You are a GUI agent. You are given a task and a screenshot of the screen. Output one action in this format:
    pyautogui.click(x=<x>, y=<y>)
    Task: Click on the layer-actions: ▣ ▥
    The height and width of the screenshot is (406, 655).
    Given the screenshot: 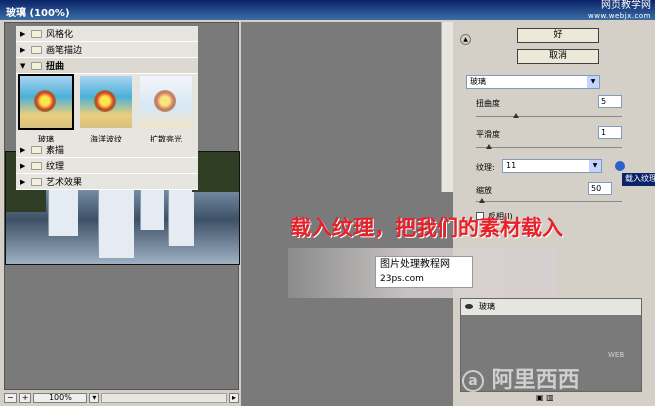 What is the action you would take?
    pyautogui.click(x=545, y=397)
    